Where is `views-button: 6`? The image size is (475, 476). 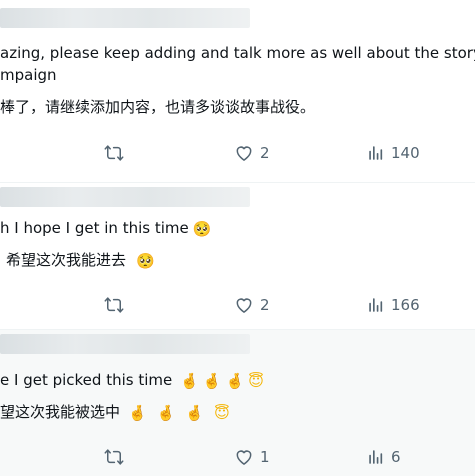
views-button: 6 is located at coordinates (384, 457).